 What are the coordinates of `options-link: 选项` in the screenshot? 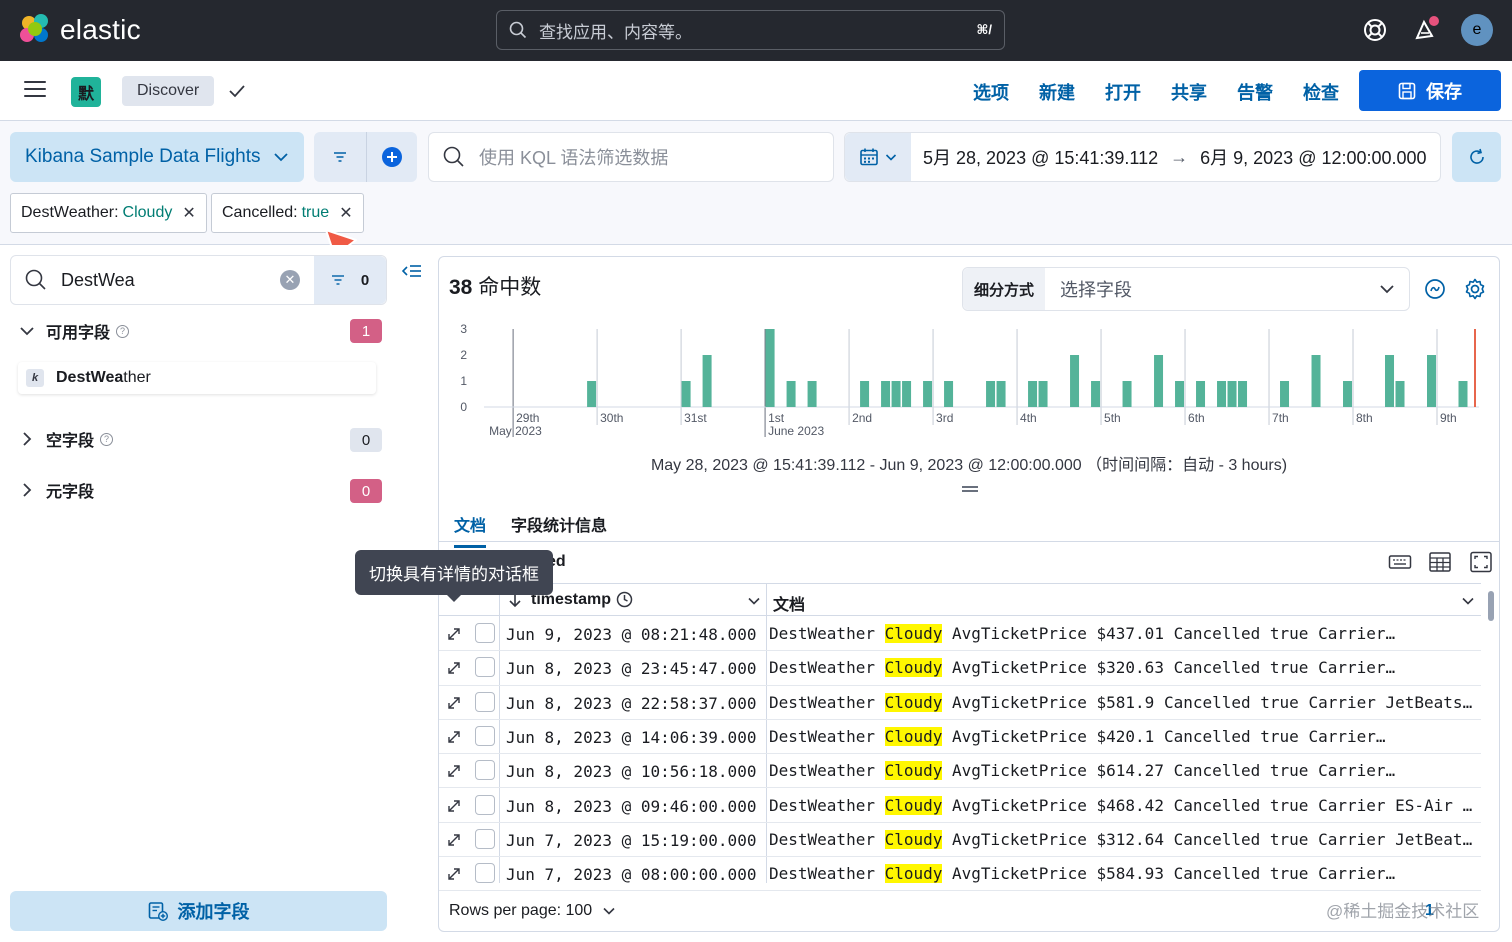 It's located at (991, 92).